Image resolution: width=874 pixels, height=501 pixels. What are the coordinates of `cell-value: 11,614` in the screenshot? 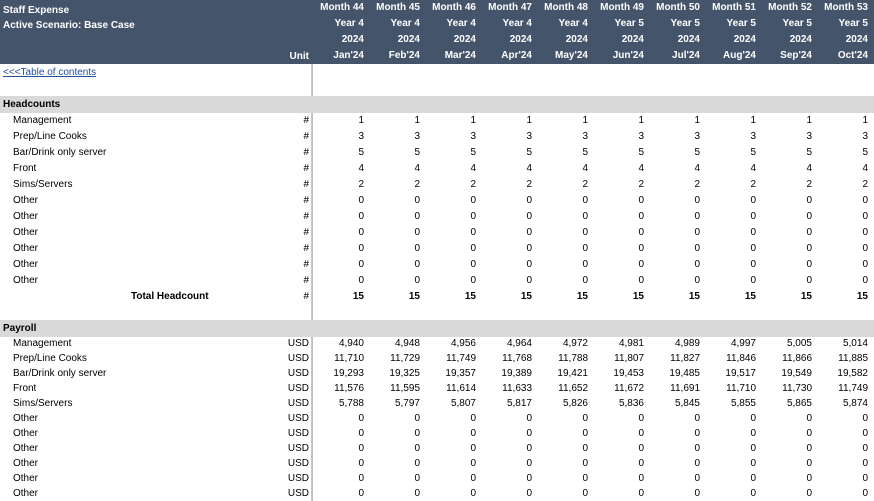 It's located at (449, 388).